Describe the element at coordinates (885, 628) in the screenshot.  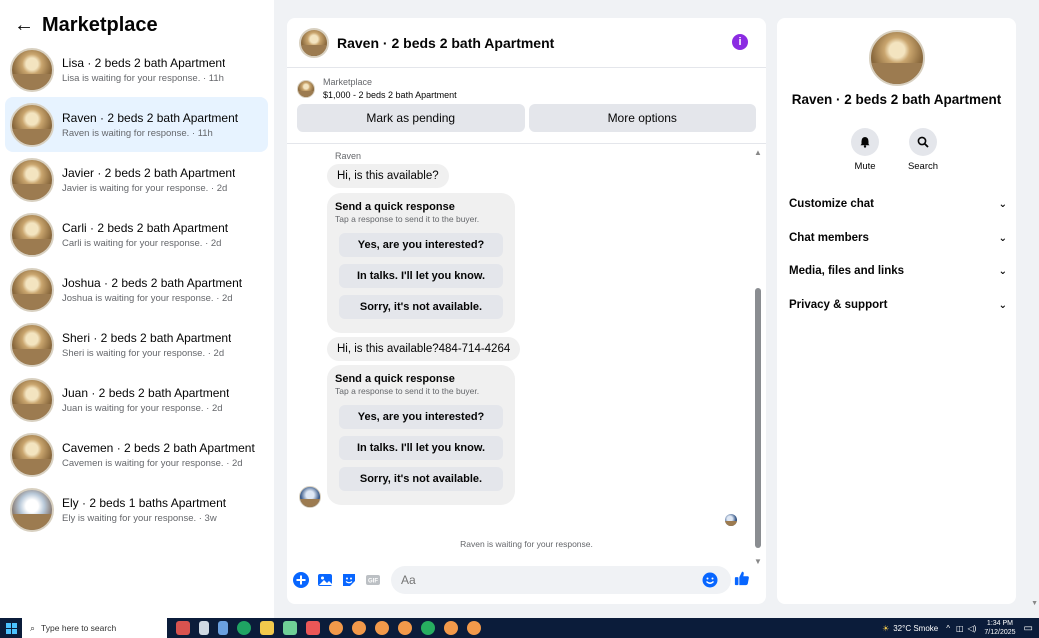
I see `weather-icon: ☀` at that location.